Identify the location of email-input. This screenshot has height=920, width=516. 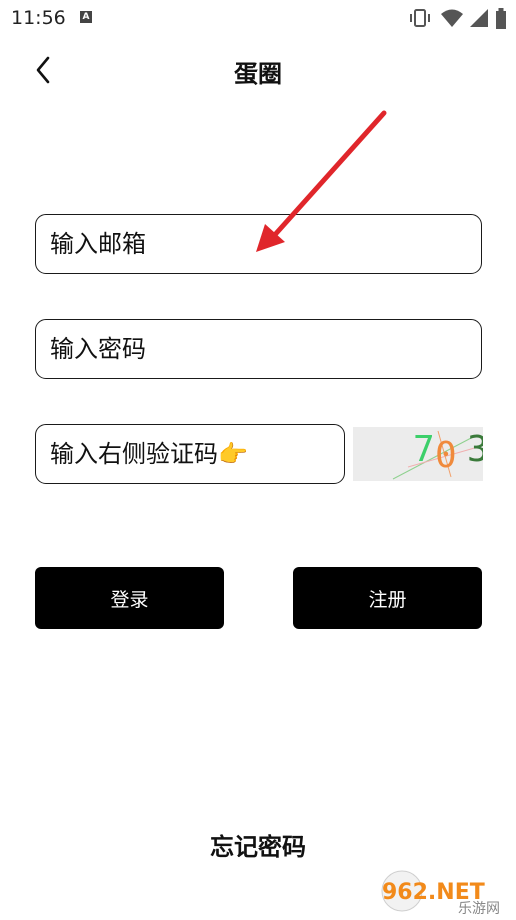
(258, 244).